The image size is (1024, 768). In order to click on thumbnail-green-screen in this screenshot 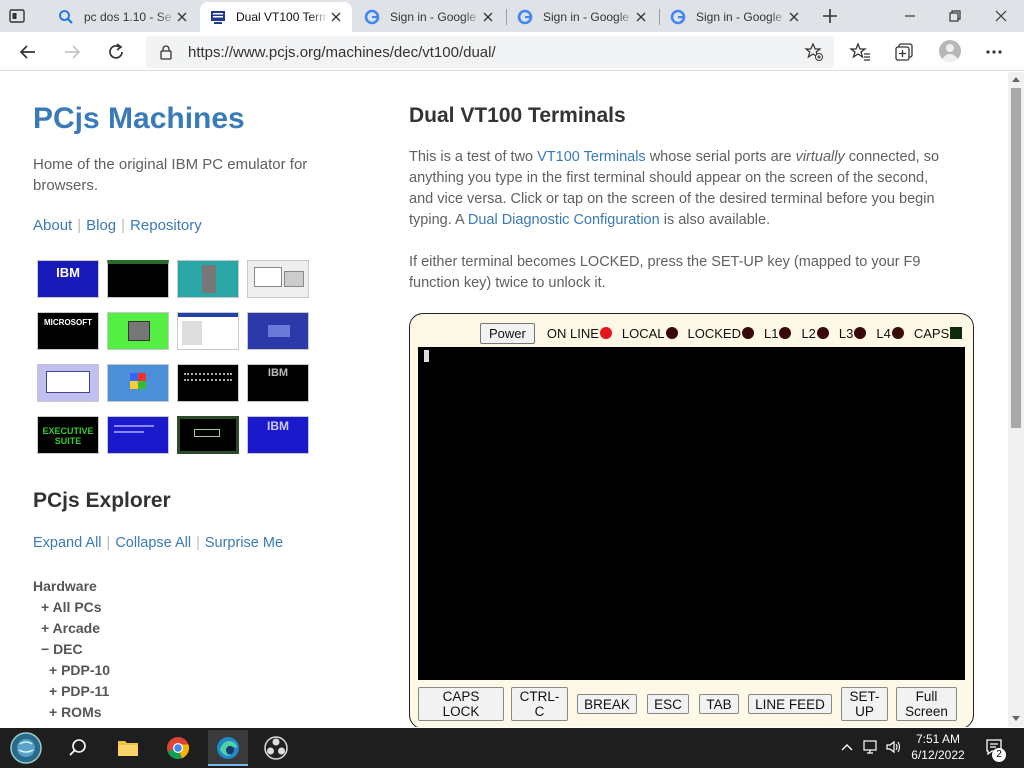, I will do `click(138, 331)`.